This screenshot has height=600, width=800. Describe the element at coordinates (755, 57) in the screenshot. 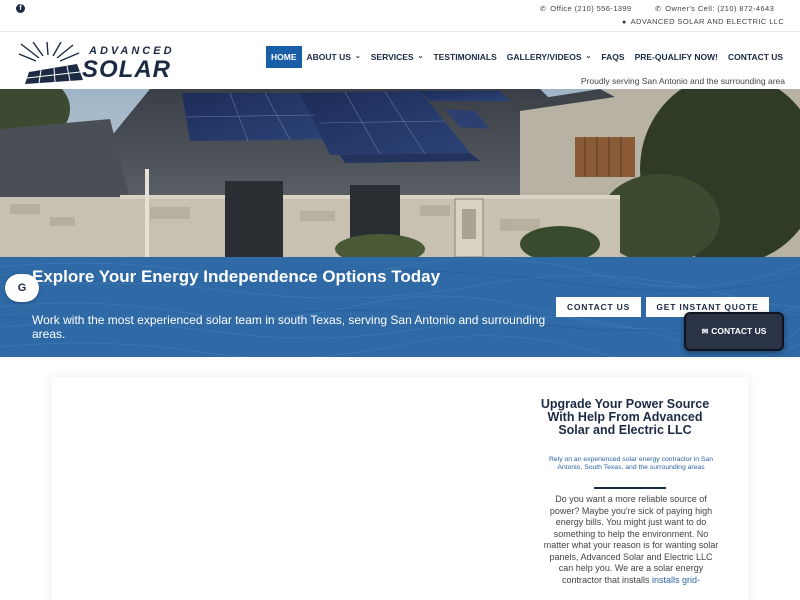

I see `nav-contact-us: CONTACT US` at that location.